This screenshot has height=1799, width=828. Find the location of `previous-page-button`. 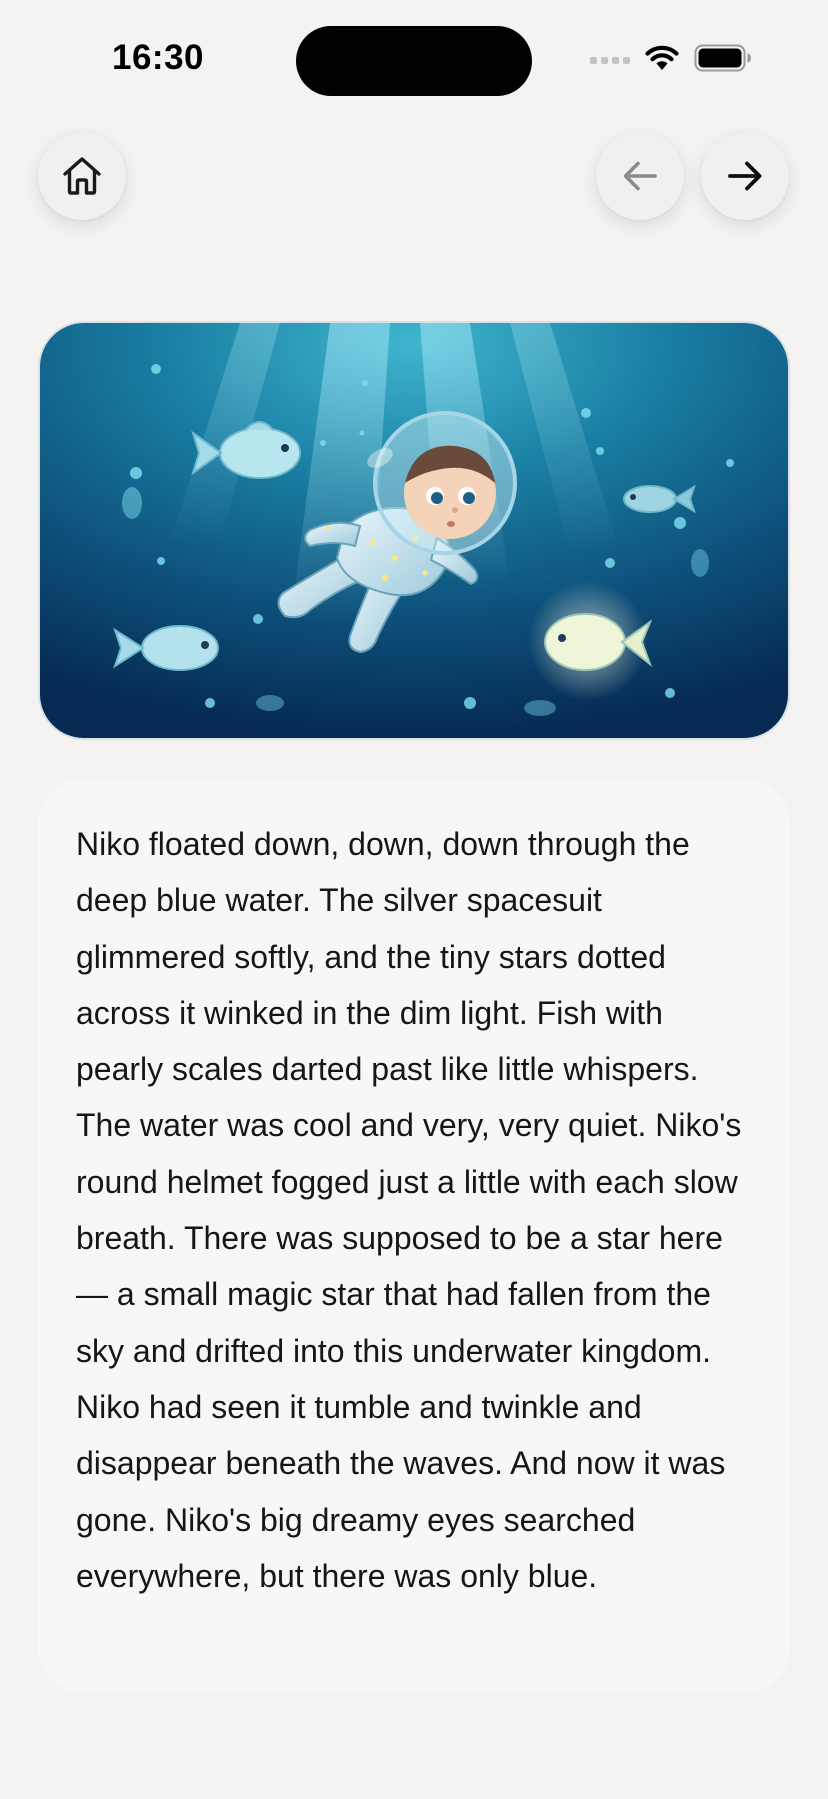

previous-page-button is located at coordinates (640, 176).